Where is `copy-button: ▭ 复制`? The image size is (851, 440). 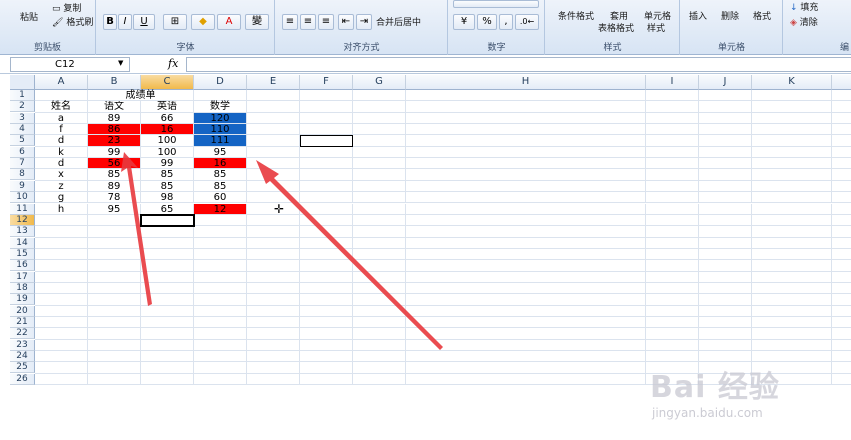 copy-button: ▭ 复制 is located at coordinates (66, 7).